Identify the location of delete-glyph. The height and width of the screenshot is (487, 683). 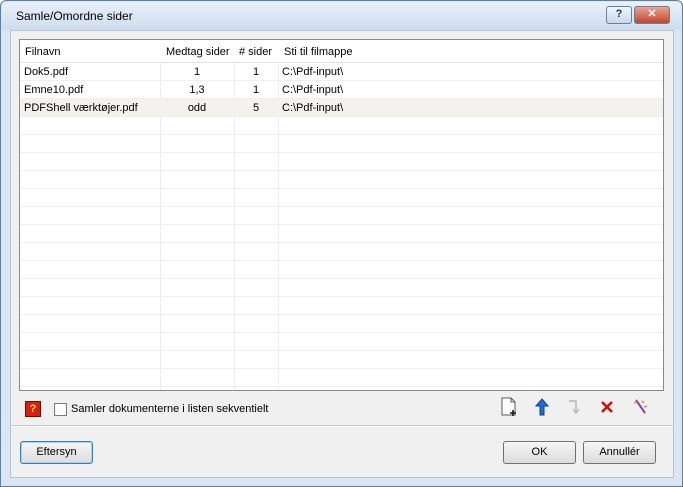
(607, 407).